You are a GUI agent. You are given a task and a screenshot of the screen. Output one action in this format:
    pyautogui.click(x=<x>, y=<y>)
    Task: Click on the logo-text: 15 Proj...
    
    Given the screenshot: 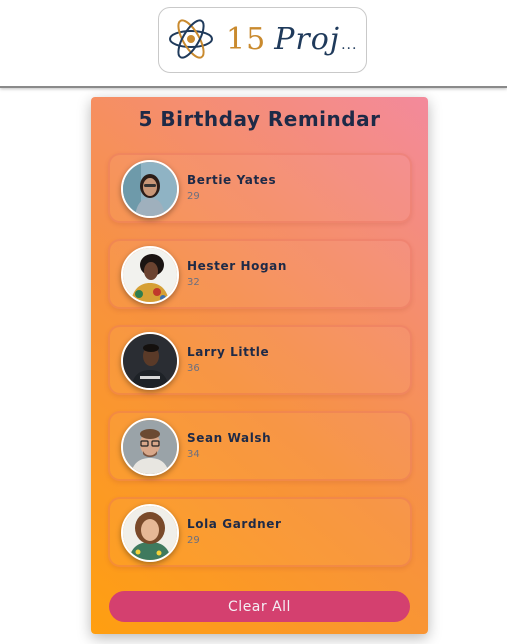 What is the action you would take?
    pyautogui.click(x=291, y=40)
    